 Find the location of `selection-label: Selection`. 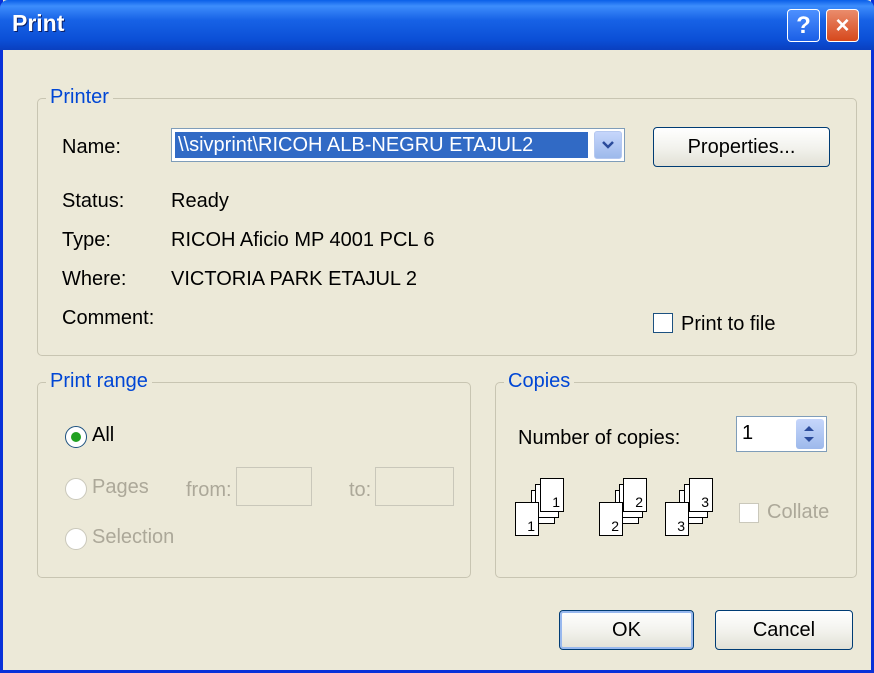

selection-label: Selection is located at coordinates (133, 537).